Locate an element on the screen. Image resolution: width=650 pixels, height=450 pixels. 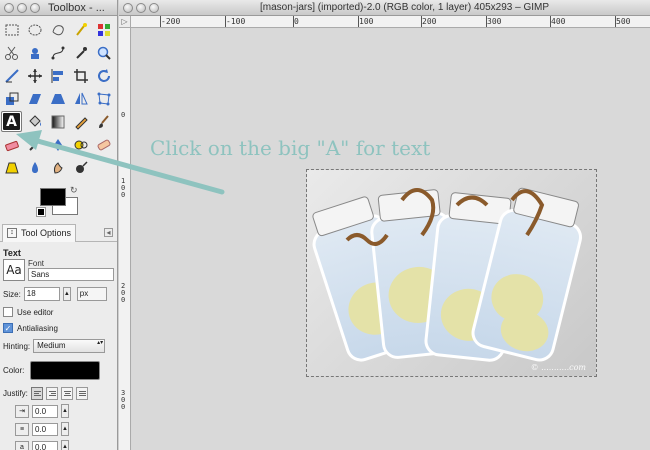
flip-icon is located at coordinates (80, 98).